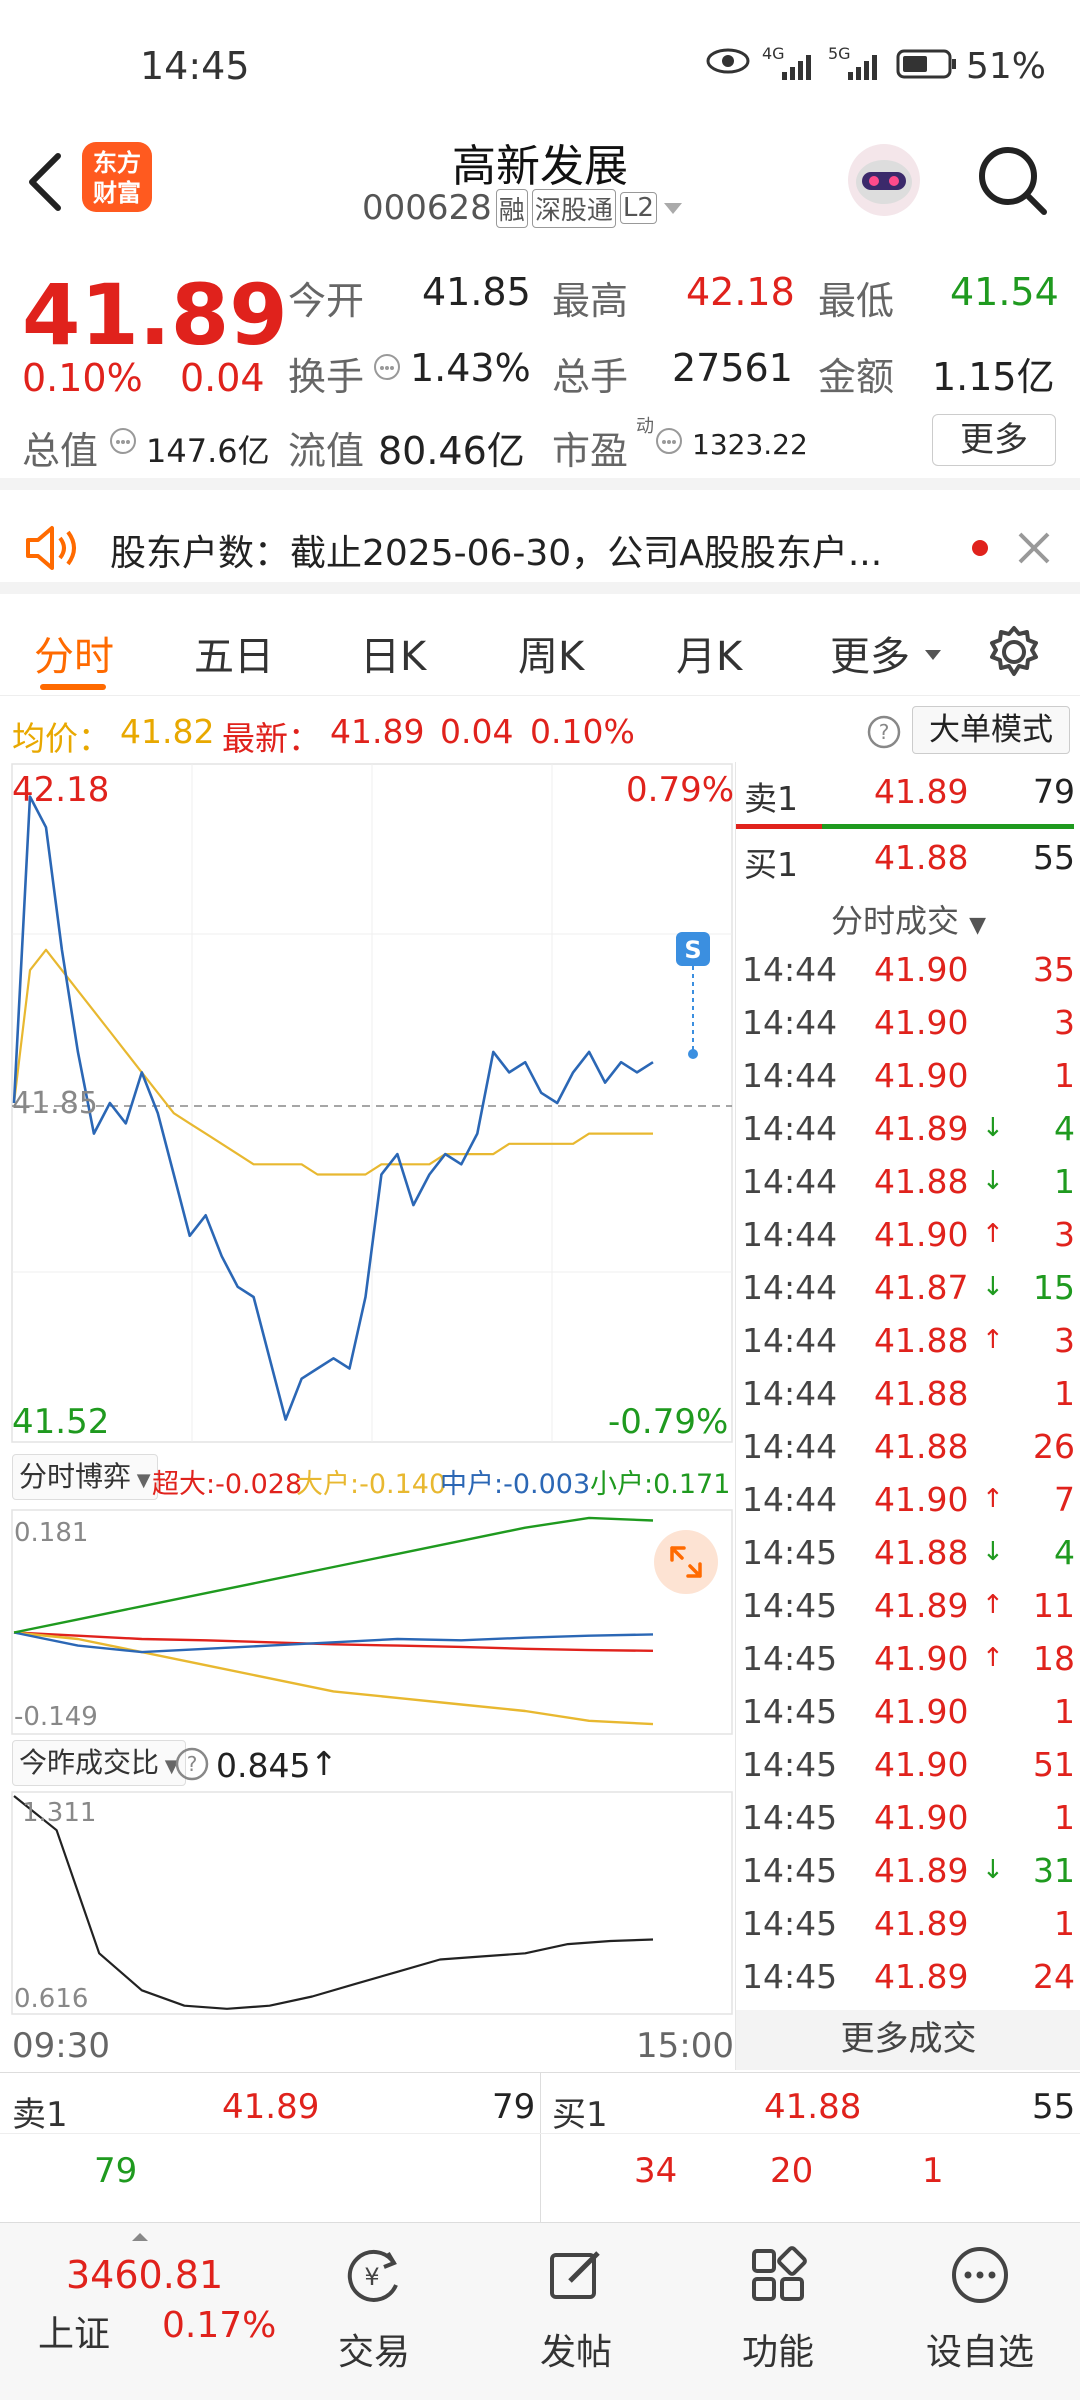  I want to click on trade-time: 14:44, so click(790, 1234).